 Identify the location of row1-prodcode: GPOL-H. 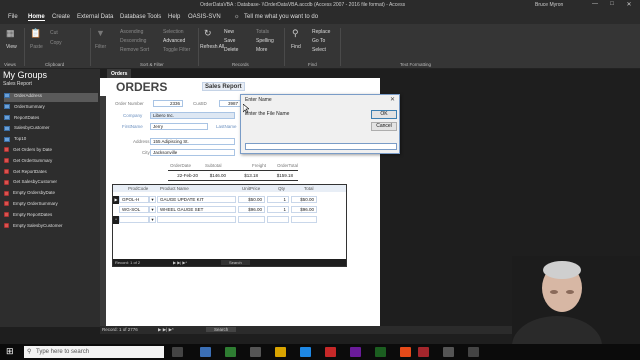
(134, 199).